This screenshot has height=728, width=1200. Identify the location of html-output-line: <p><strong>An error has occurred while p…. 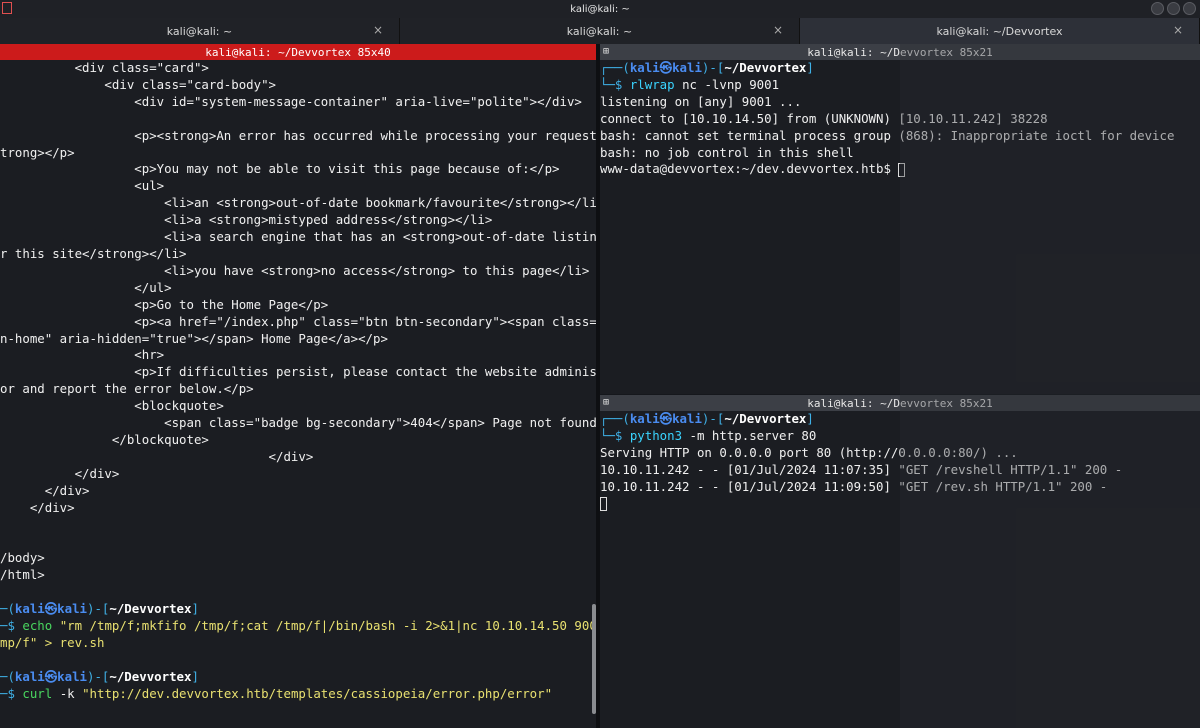
(365, 135).